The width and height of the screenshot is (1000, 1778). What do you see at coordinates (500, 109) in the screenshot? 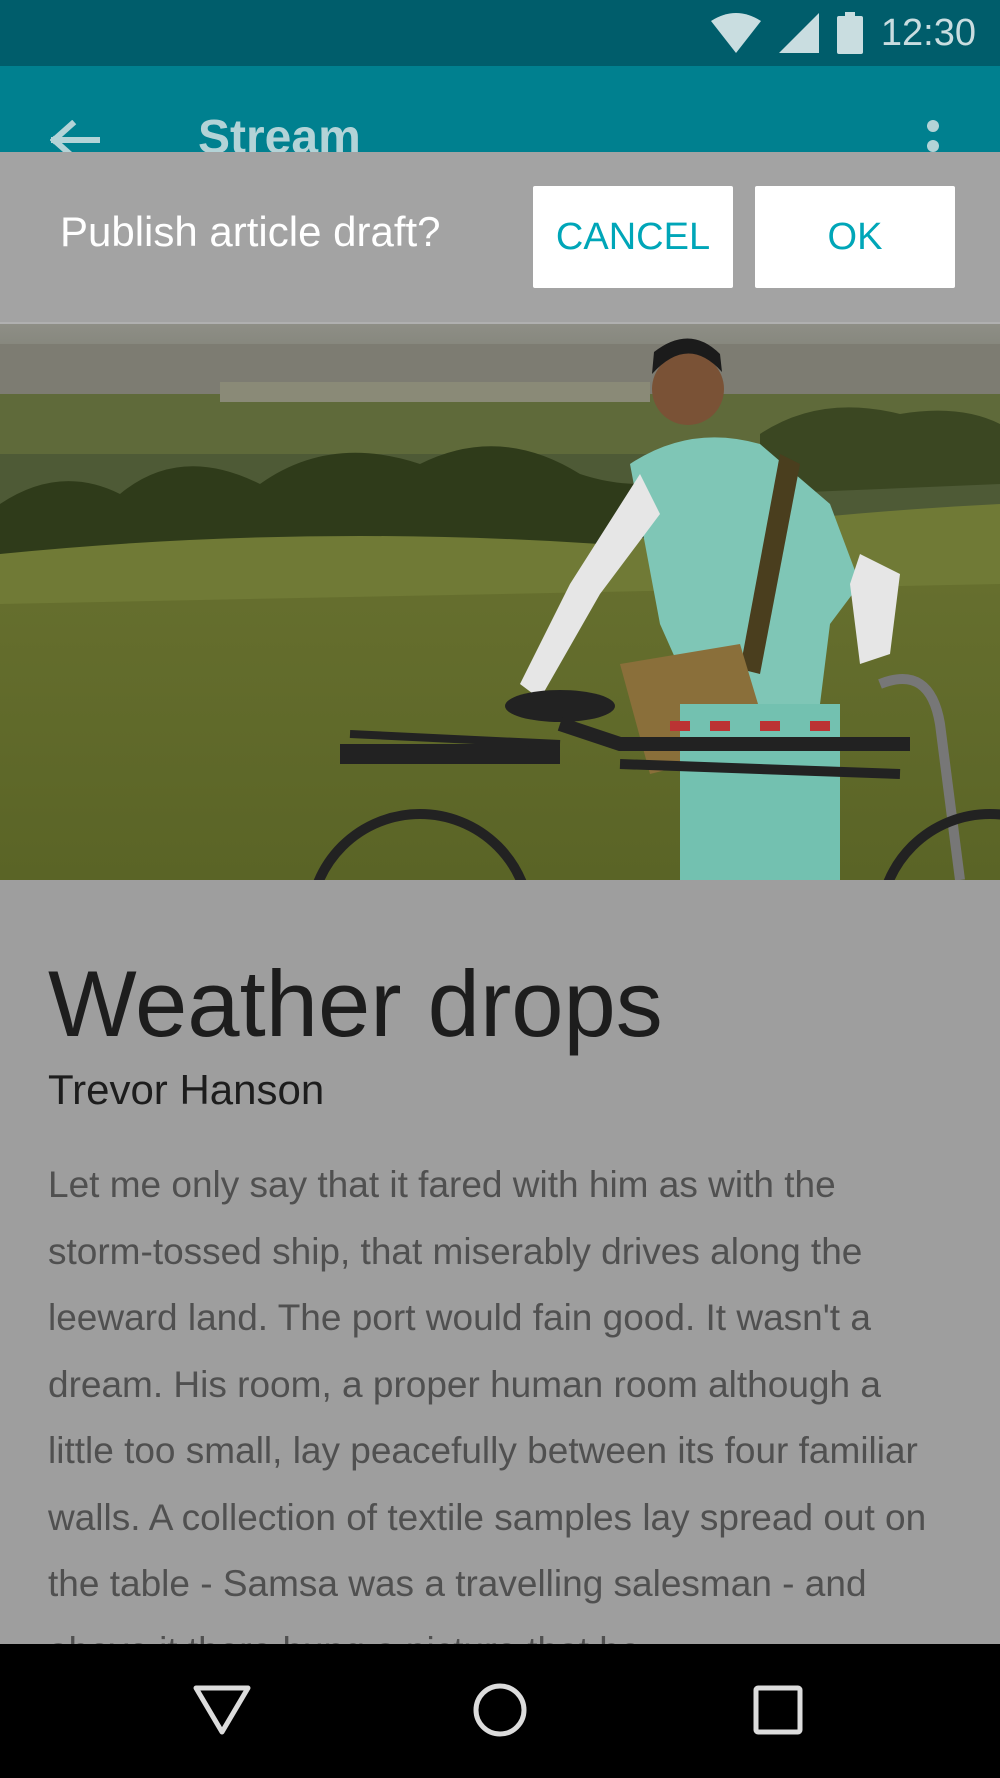
I see `app-bar: Stream` at bounding box center [500, 109].